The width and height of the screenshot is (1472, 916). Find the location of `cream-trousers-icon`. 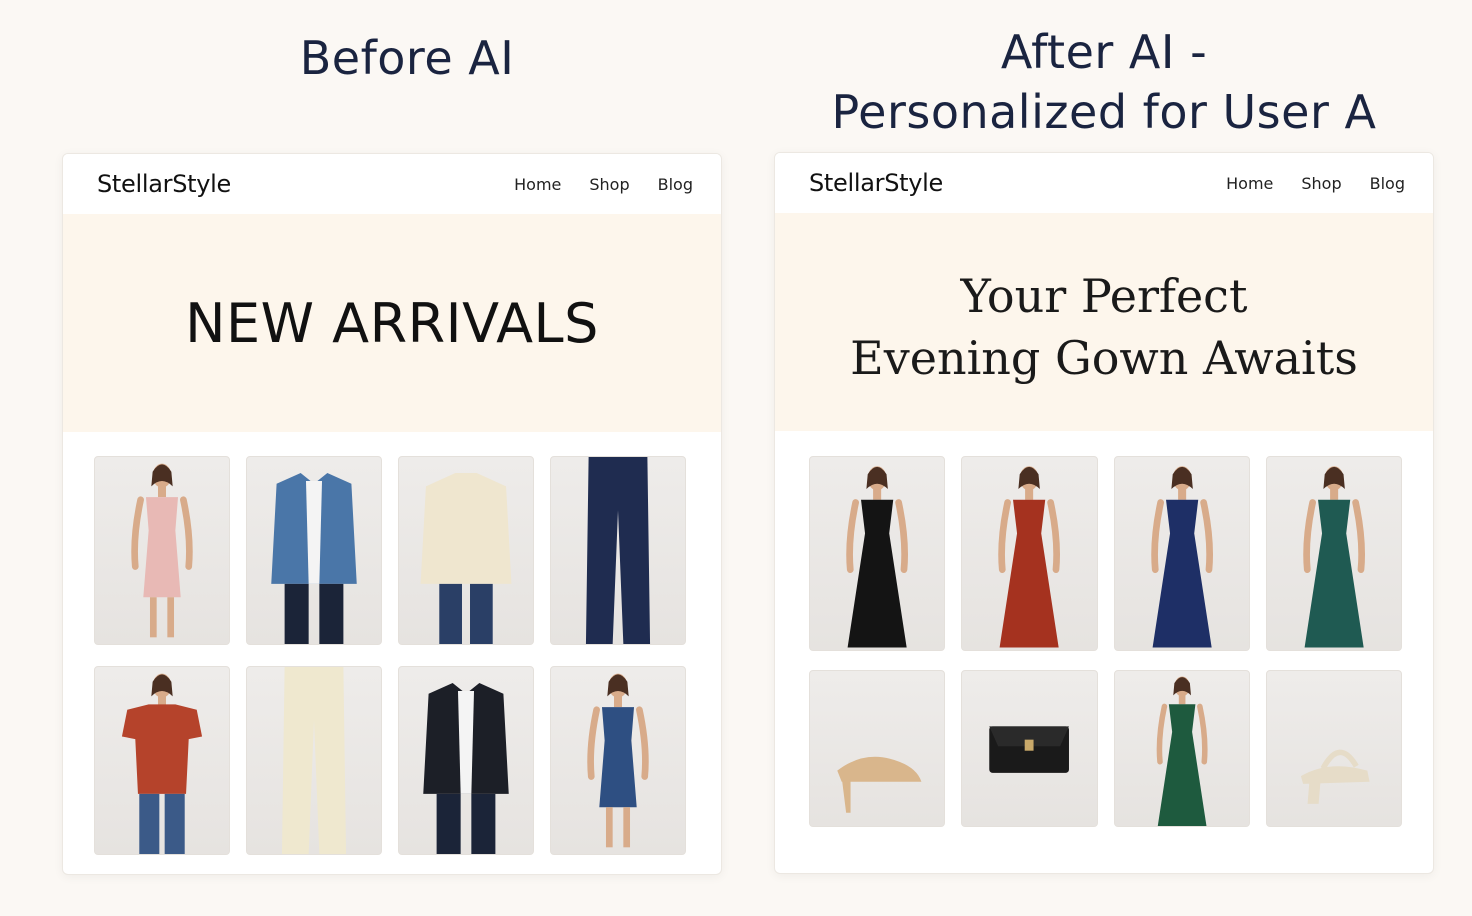

cream-trousers-icon is located at coordinates (314, 760).